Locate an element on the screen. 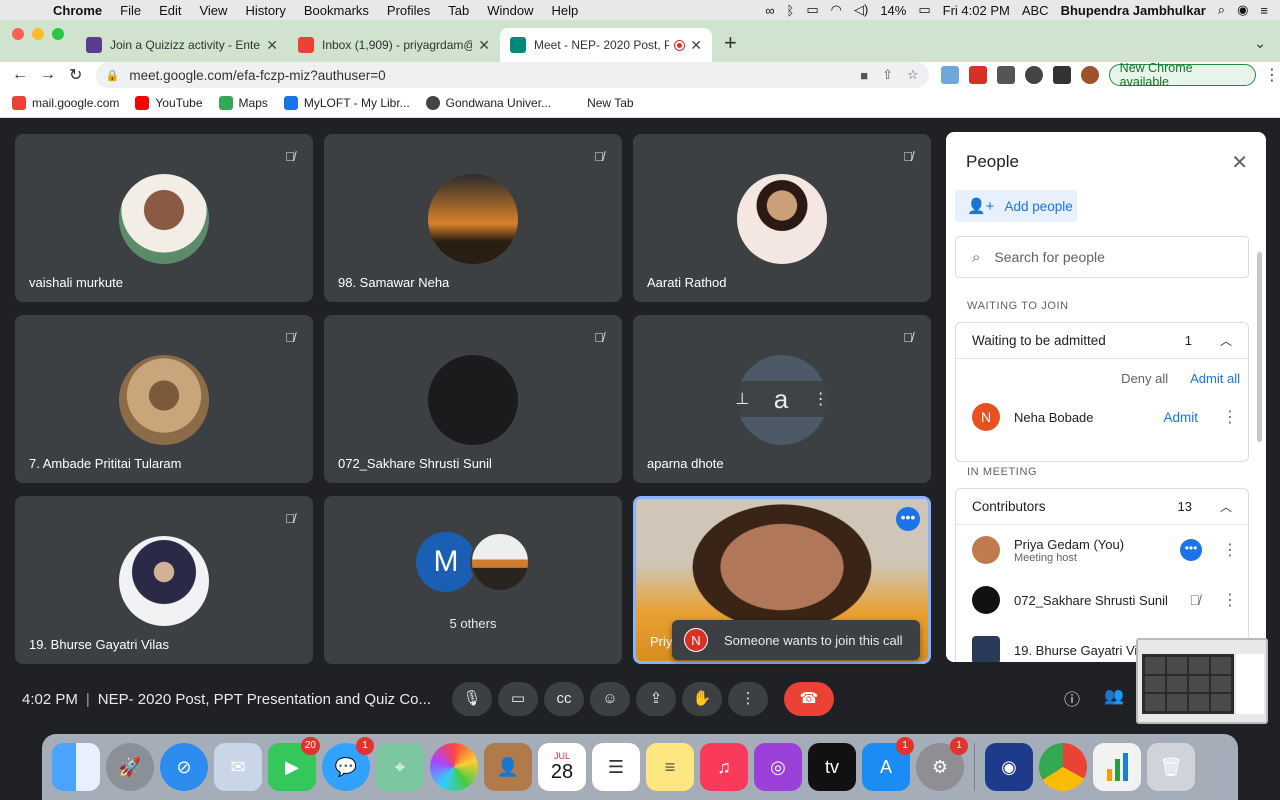 The width and height of the screenshot is (1280, 800). bookmark-gmail: mail.google.com is located at coordinates (65, 102).